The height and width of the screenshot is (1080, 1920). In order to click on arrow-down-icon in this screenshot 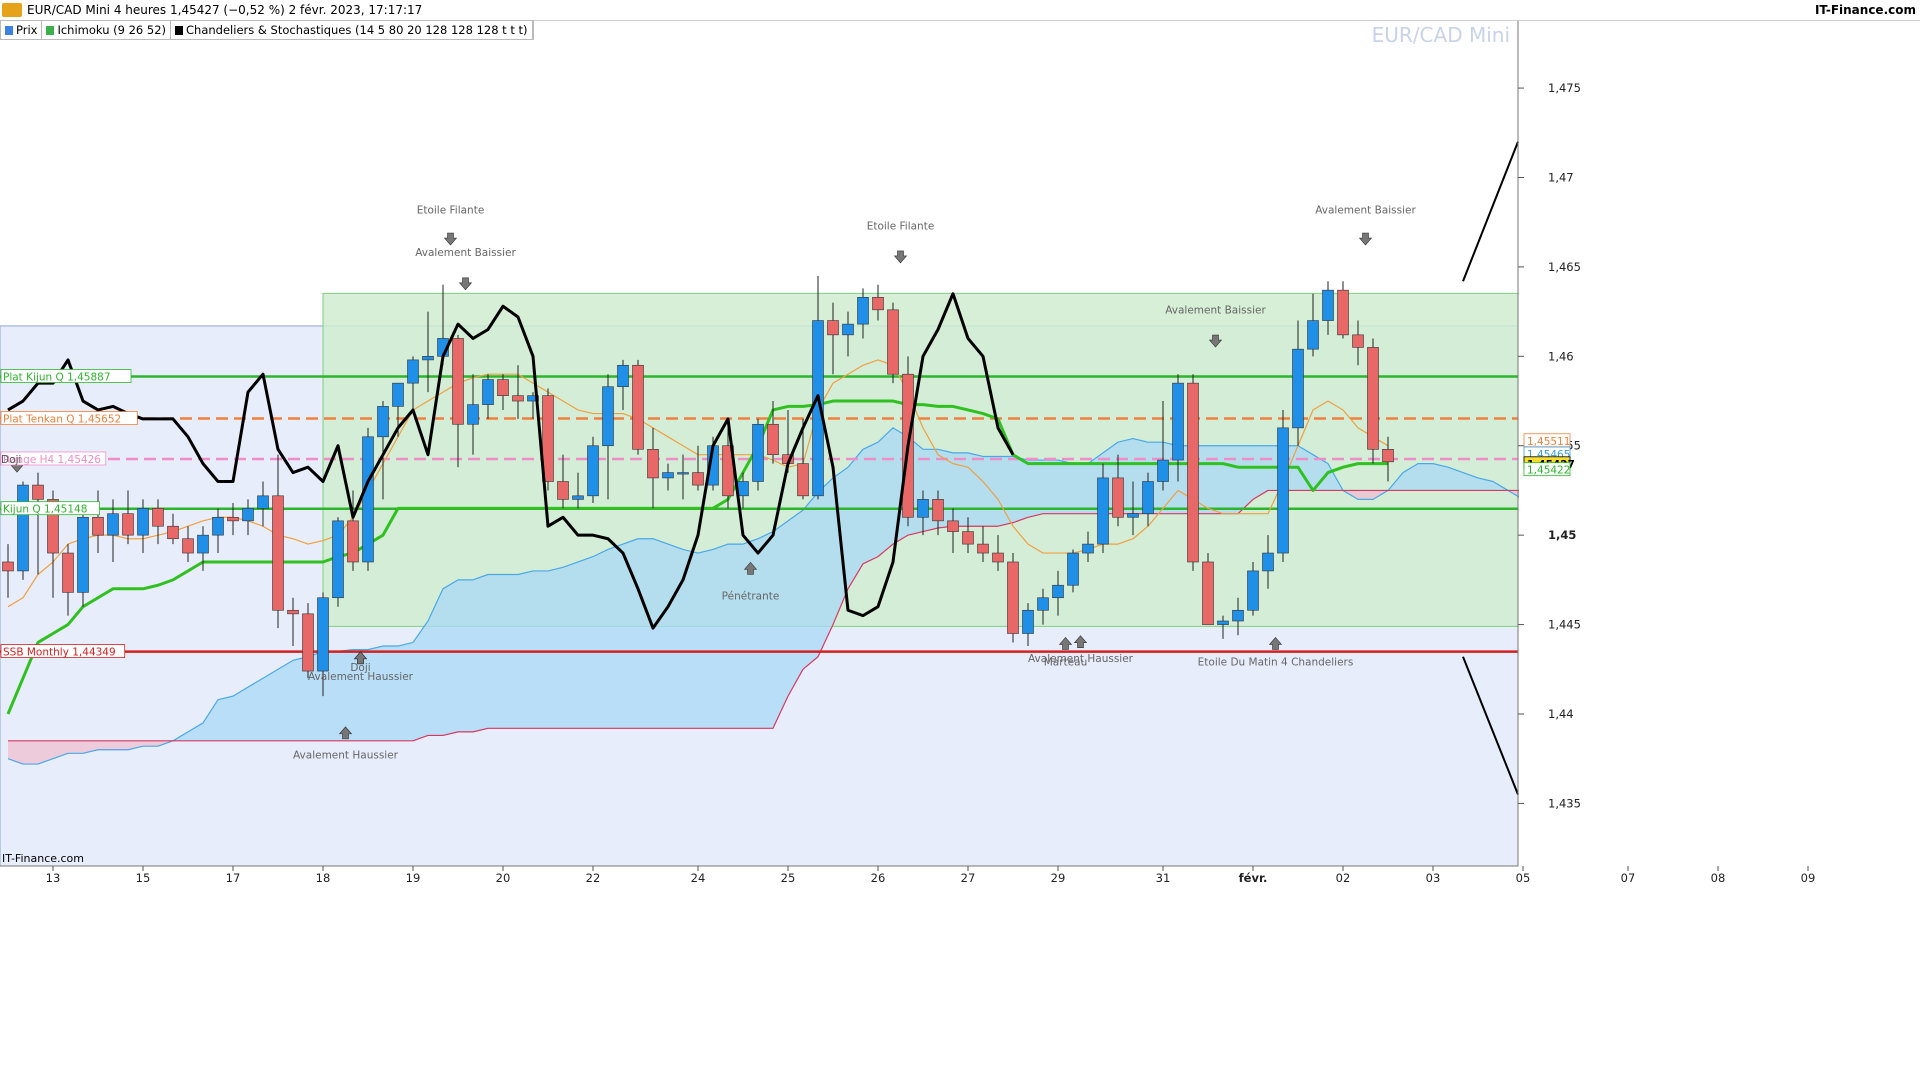, I will do `click(1365, 239)`.